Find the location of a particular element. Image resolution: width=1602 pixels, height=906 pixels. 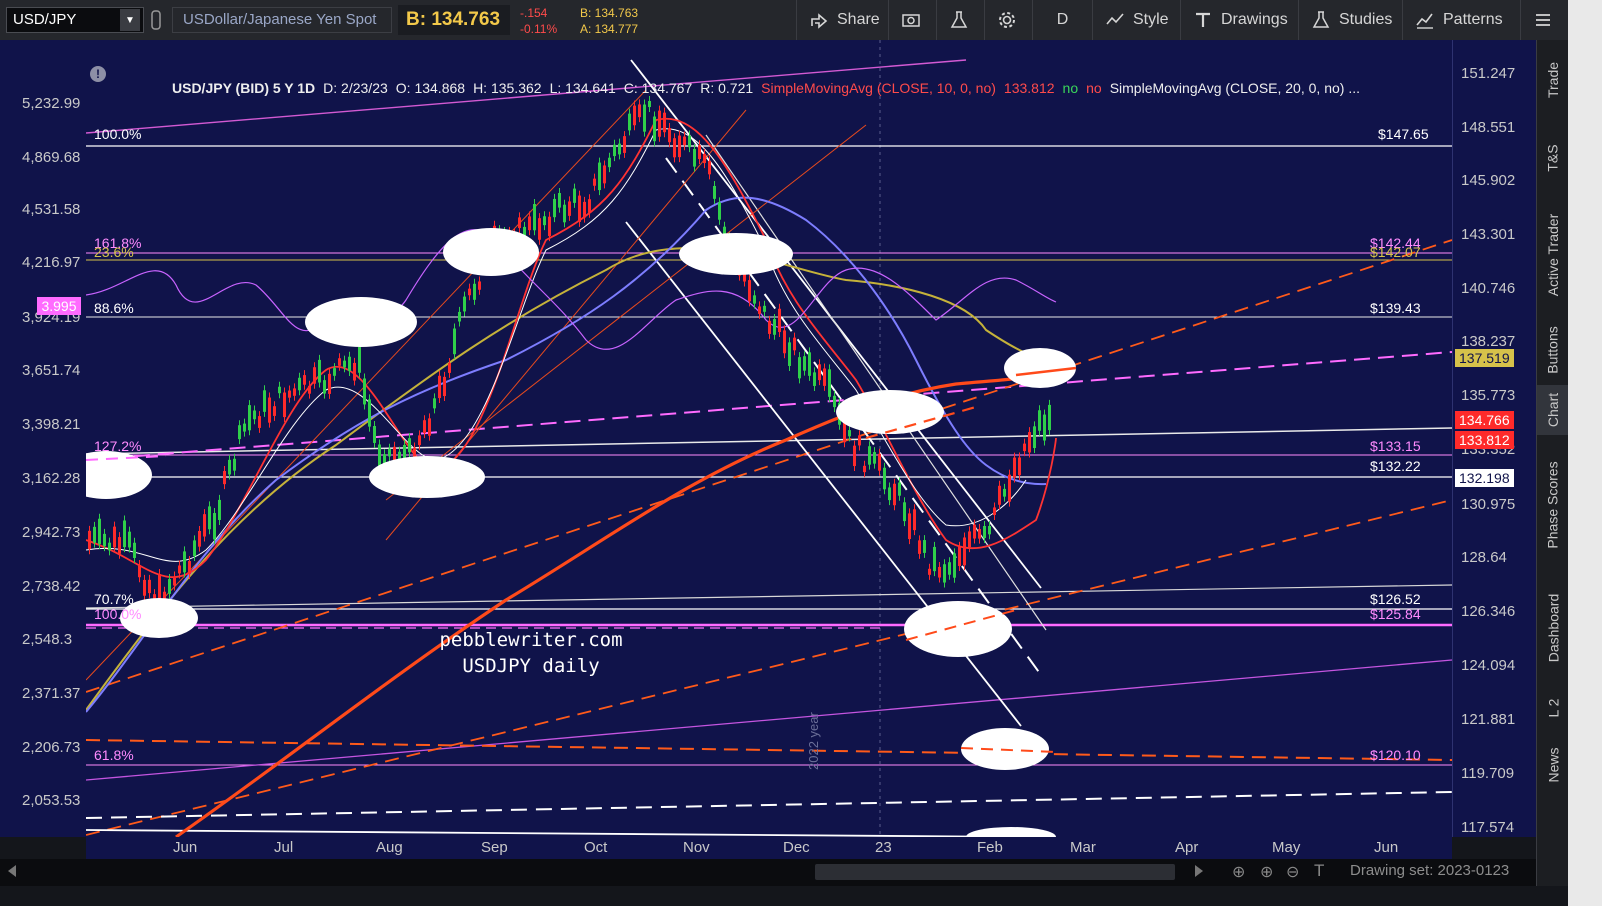

menu-button is located at coordinates (1544, 20).